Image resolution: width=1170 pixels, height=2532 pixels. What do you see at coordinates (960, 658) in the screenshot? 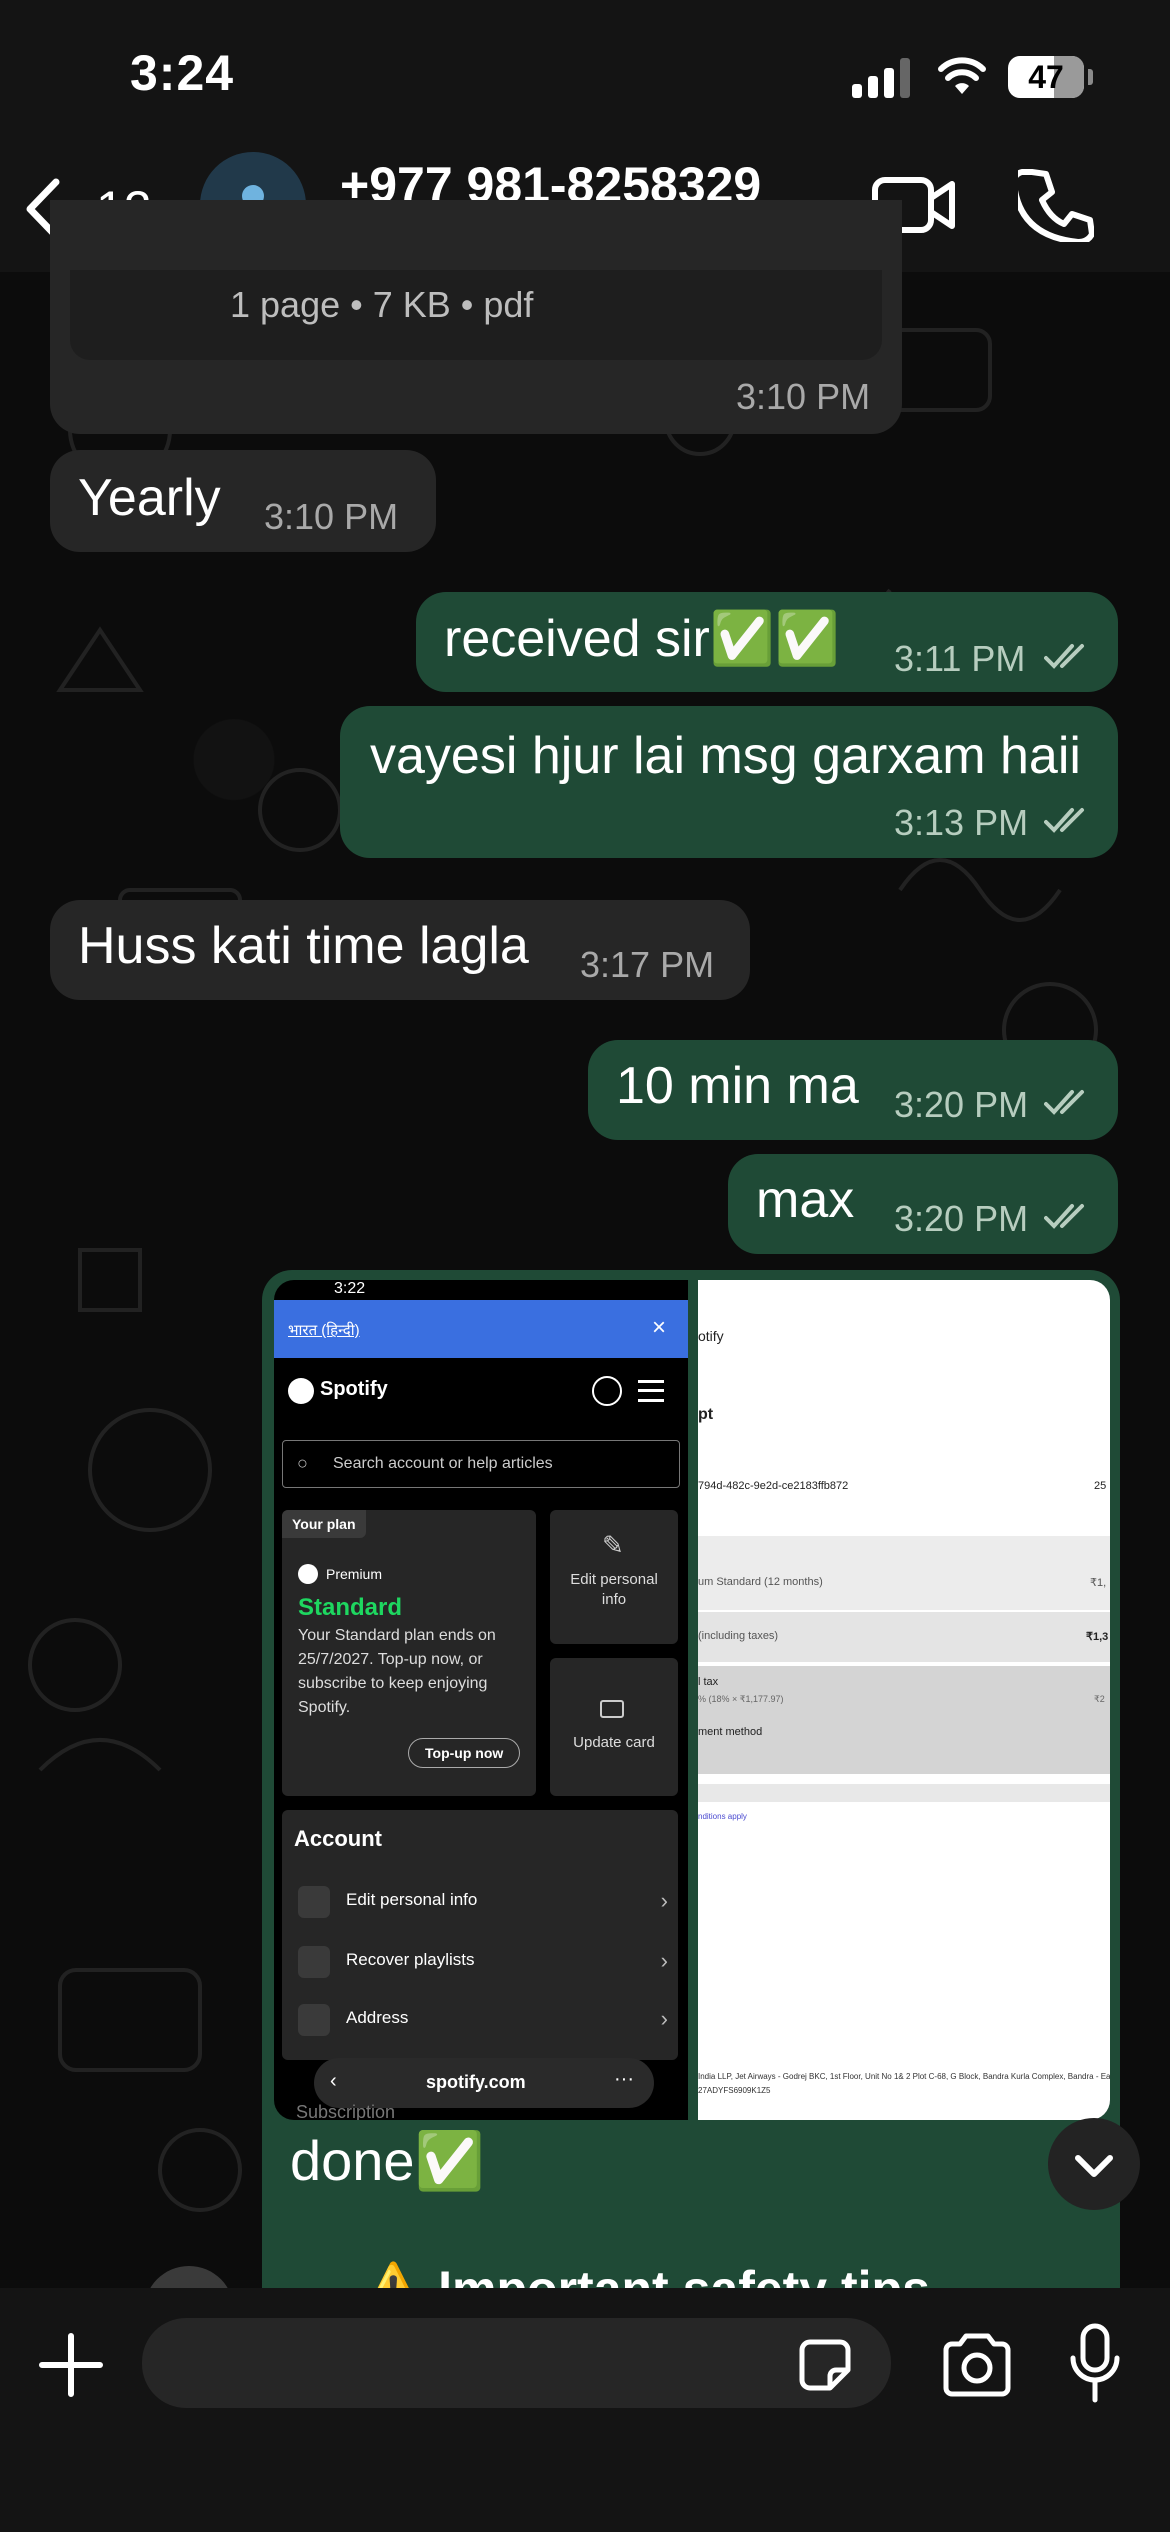
I see `message-time: 3:11 PM` at bounding box center [960, 658].